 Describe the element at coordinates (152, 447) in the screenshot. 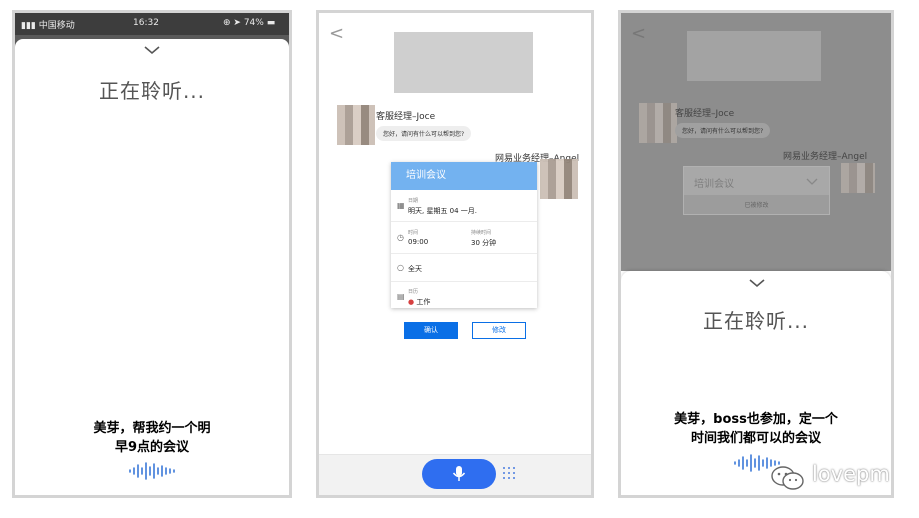

I see `utterance-line-2: 早9点的会议` at that location.